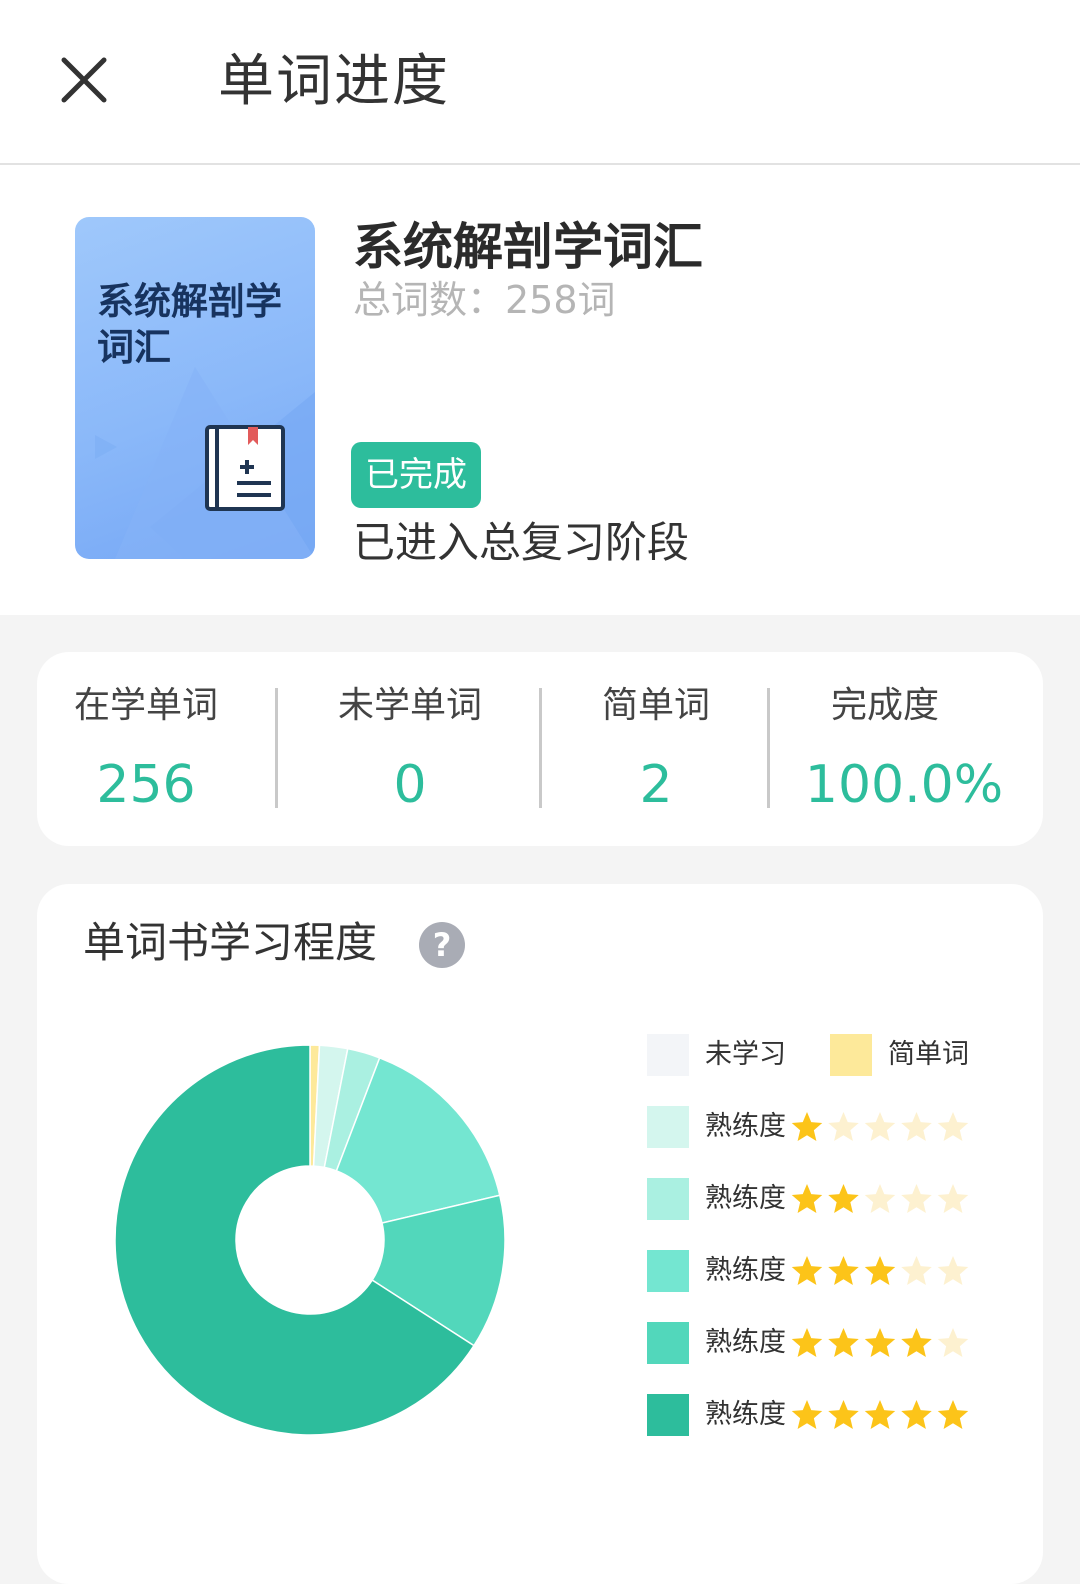  I want to click on legend-item: 简单词, so click(915, 1056).